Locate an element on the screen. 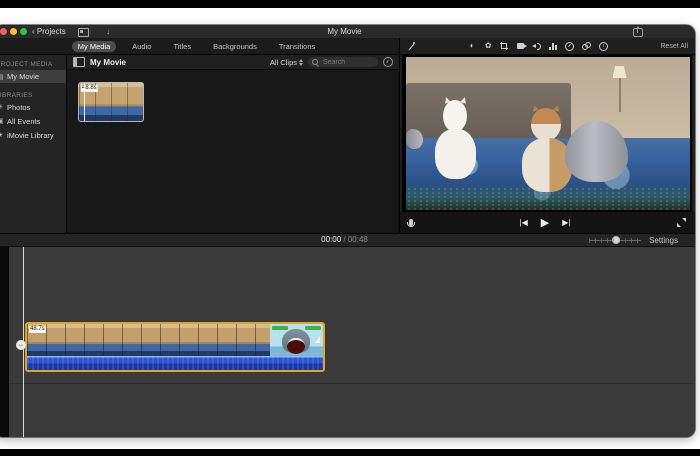 Image resolution: width=700 pixels, height=456 pixels. share-icon is located at coordinates (638, 31).